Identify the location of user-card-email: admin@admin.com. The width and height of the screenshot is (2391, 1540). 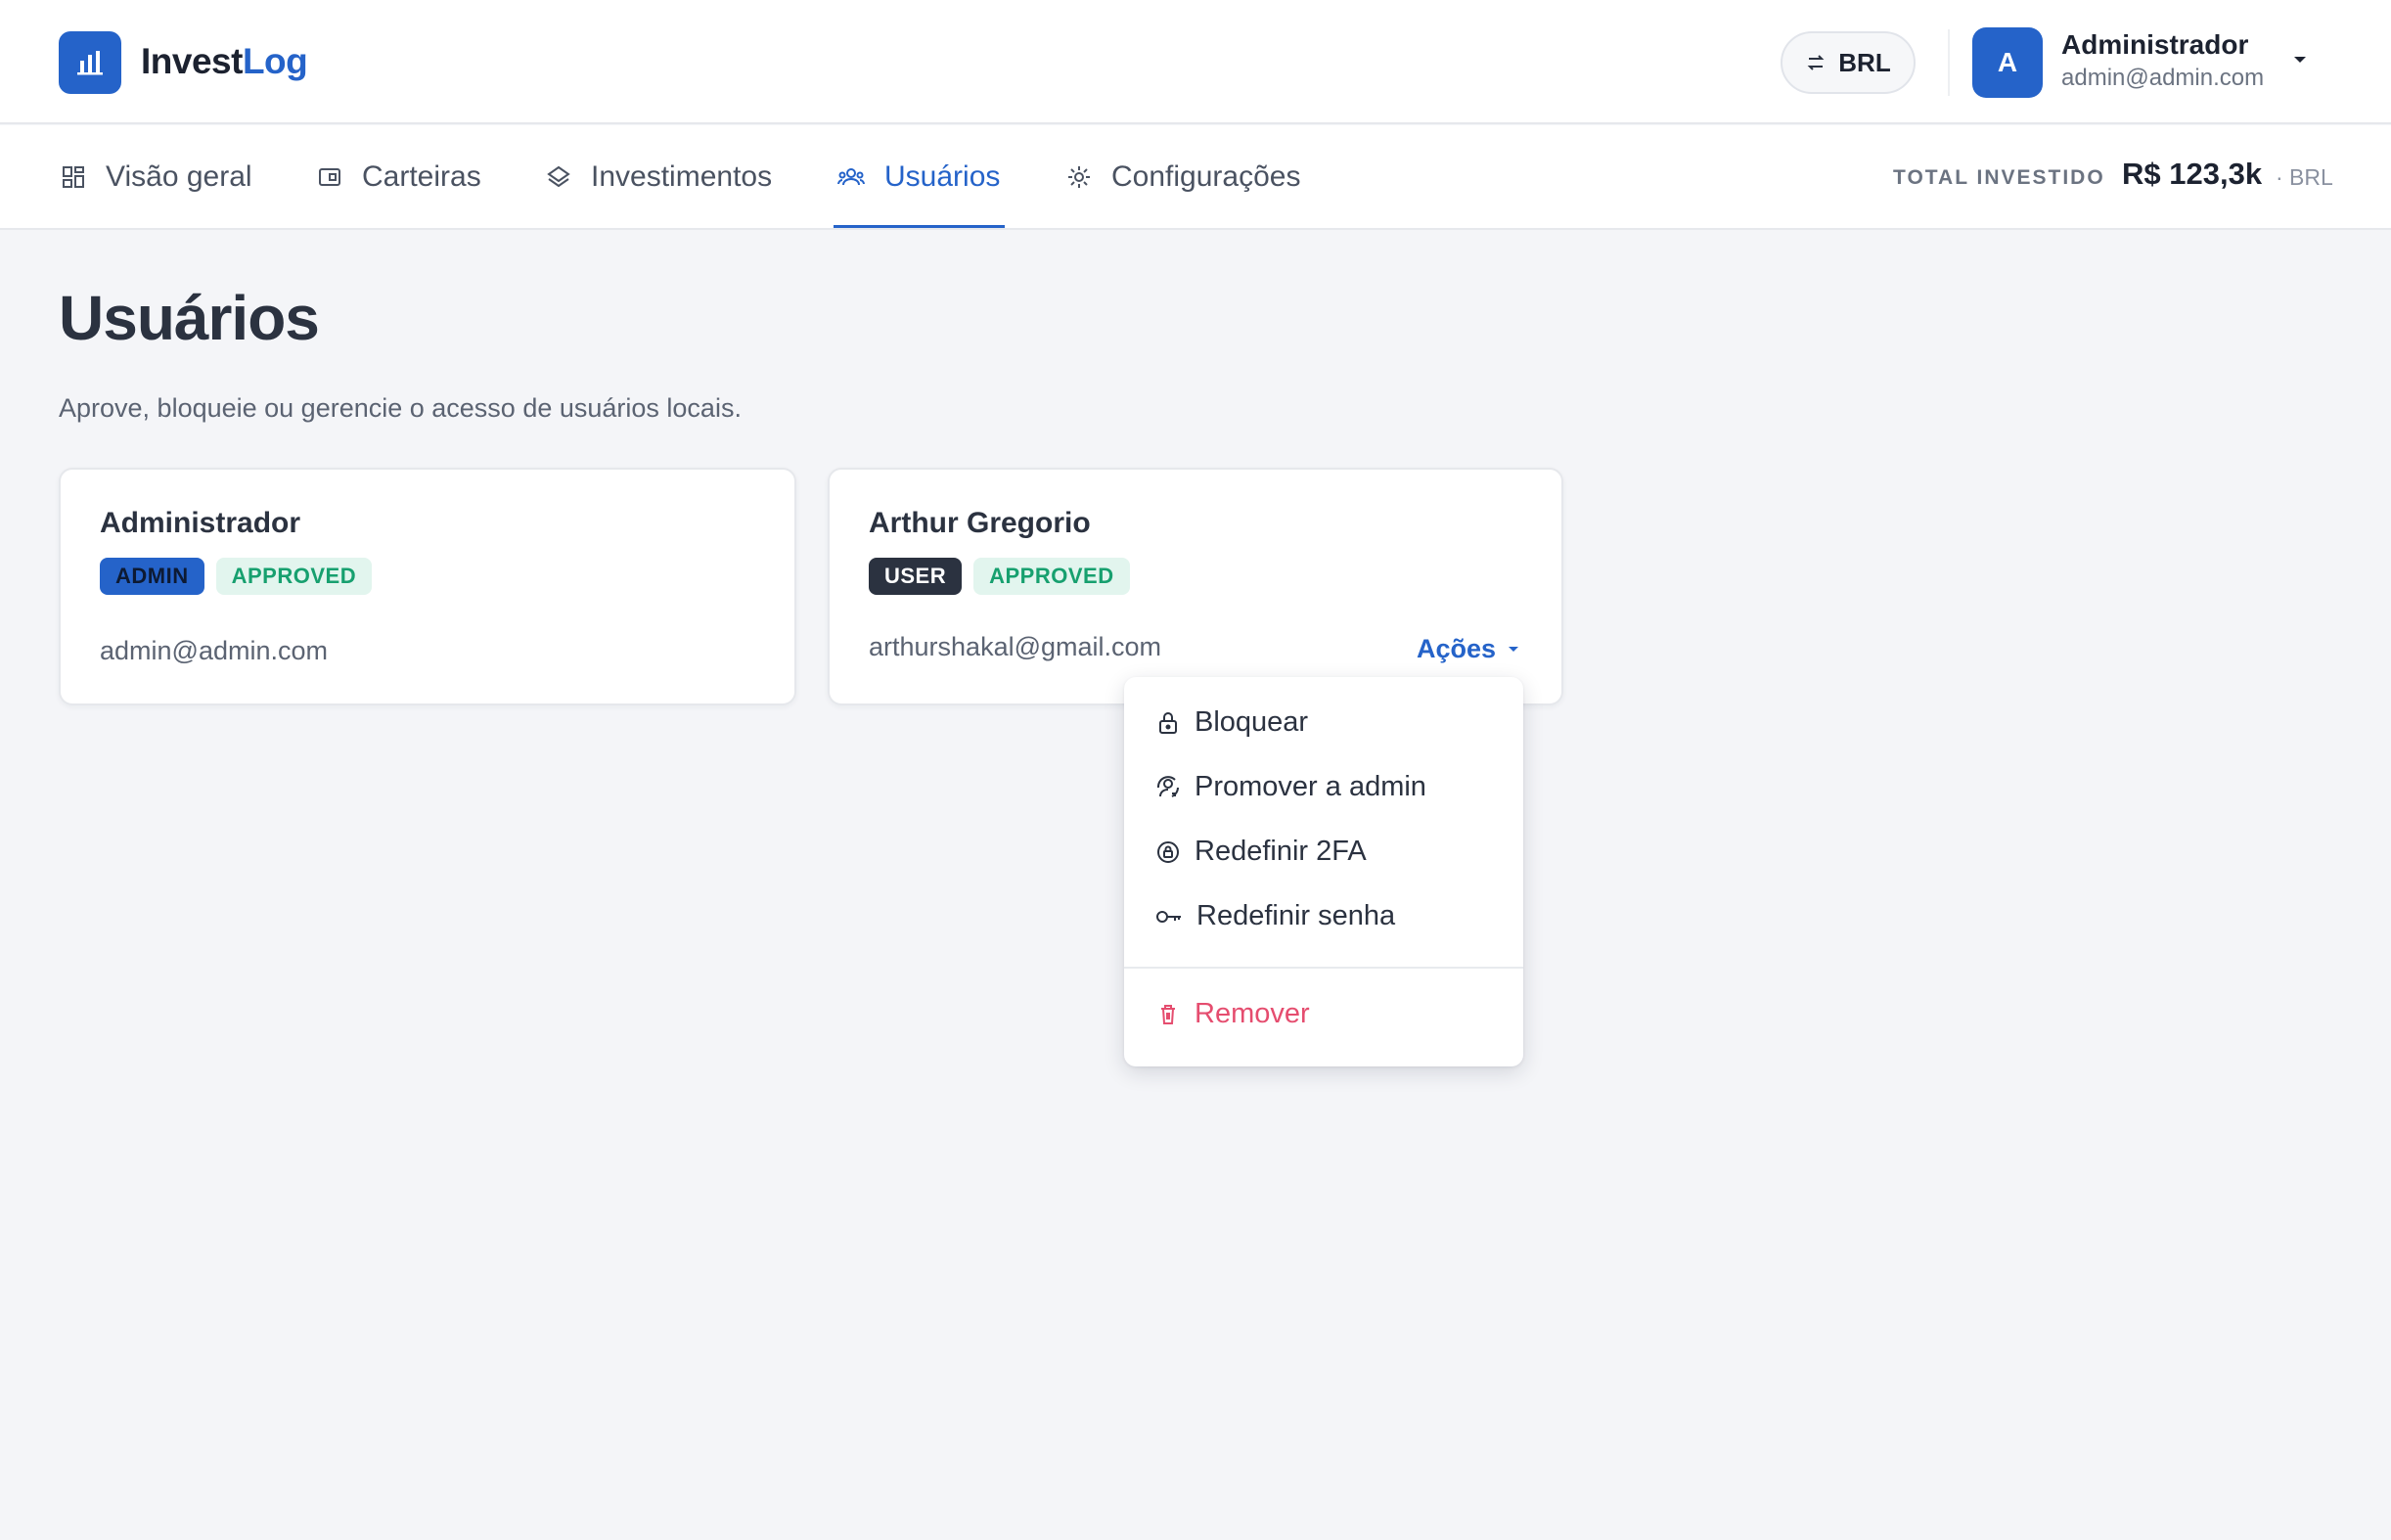
(214, 650).